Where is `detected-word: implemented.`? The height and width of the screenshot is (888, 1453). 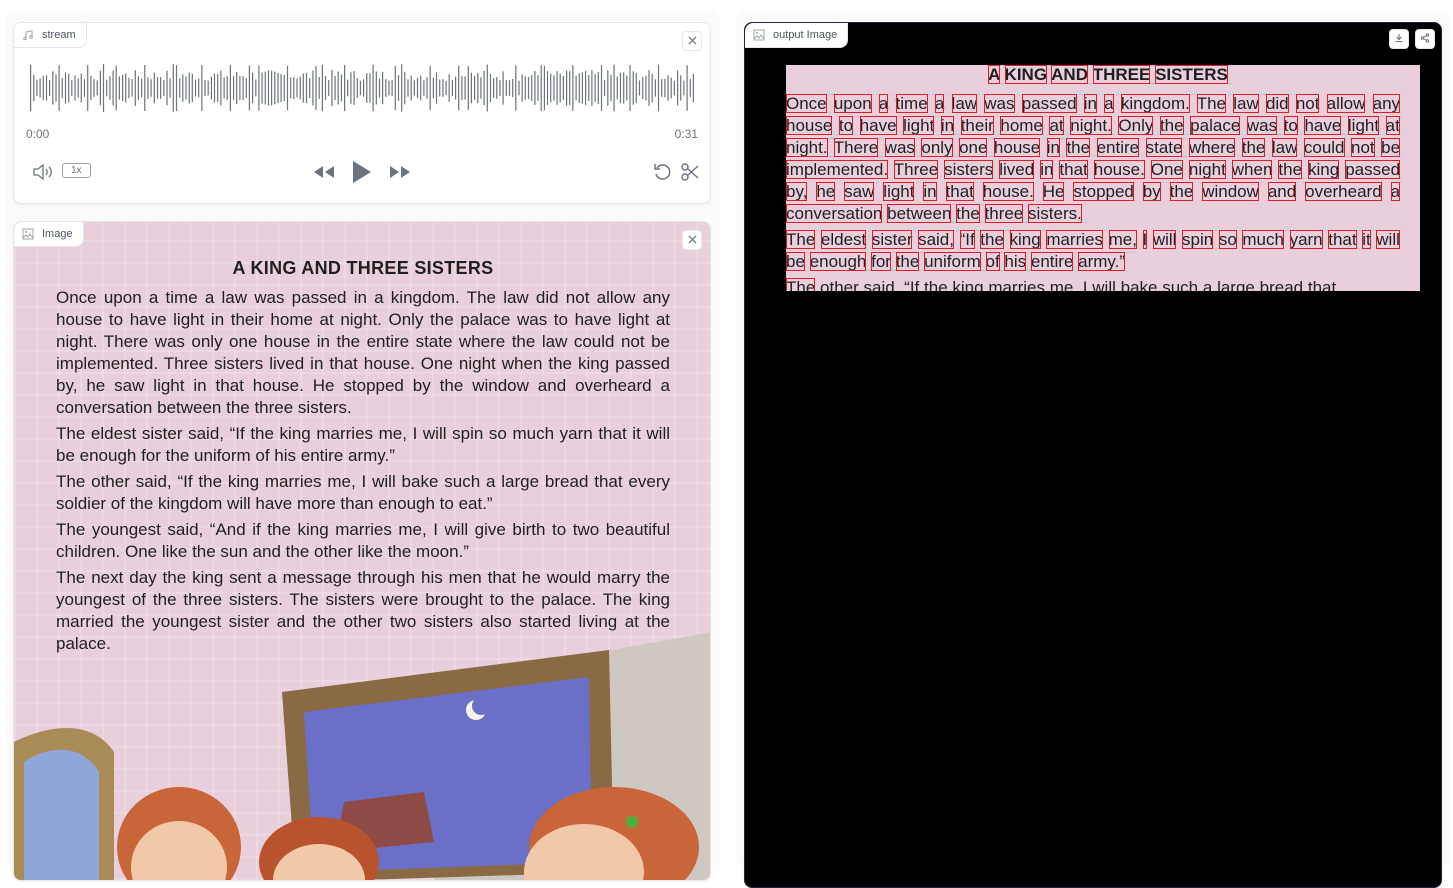
detected-word: implemented. is located at coordinates (837, 169).